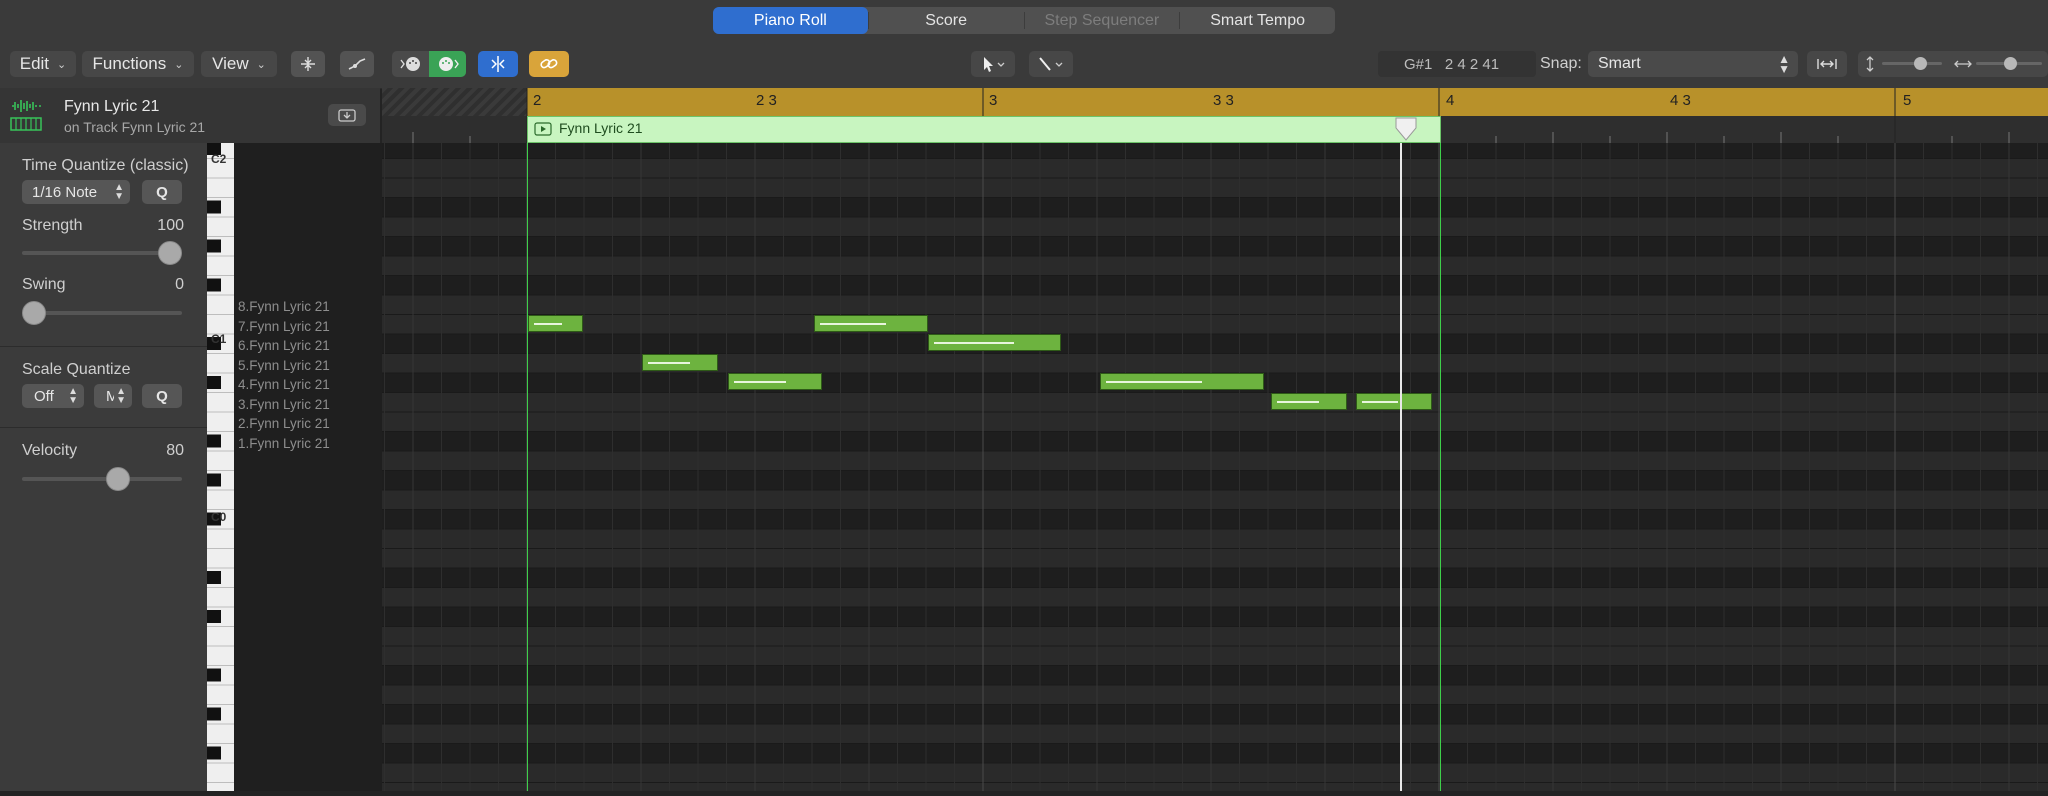  I want to click on vertical-zoom-slider, so click(1912, 63).